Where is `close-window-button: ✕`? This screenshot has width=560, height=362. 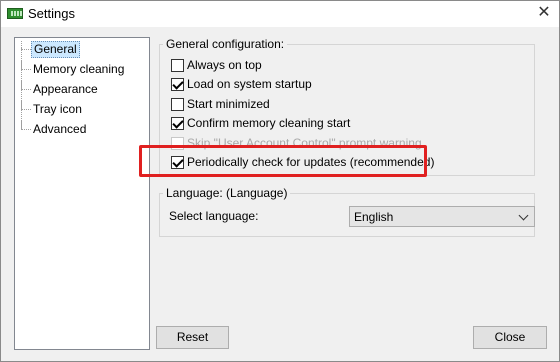 close-window-button: ✕ is located at coordinates (544, 14).